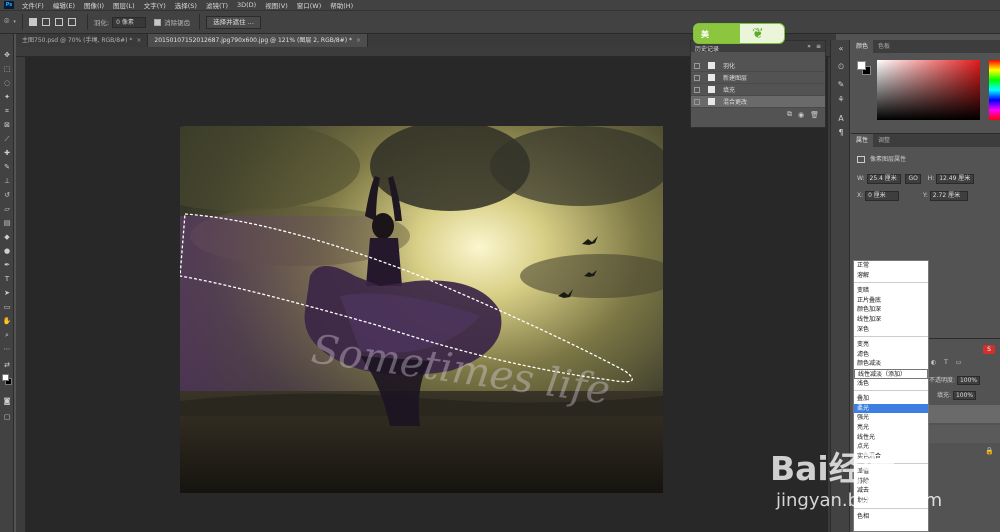  Describe the element at coordinates (7, 195) in the screenshot. I see `history-brush-tool-icon: ↺` at that location.